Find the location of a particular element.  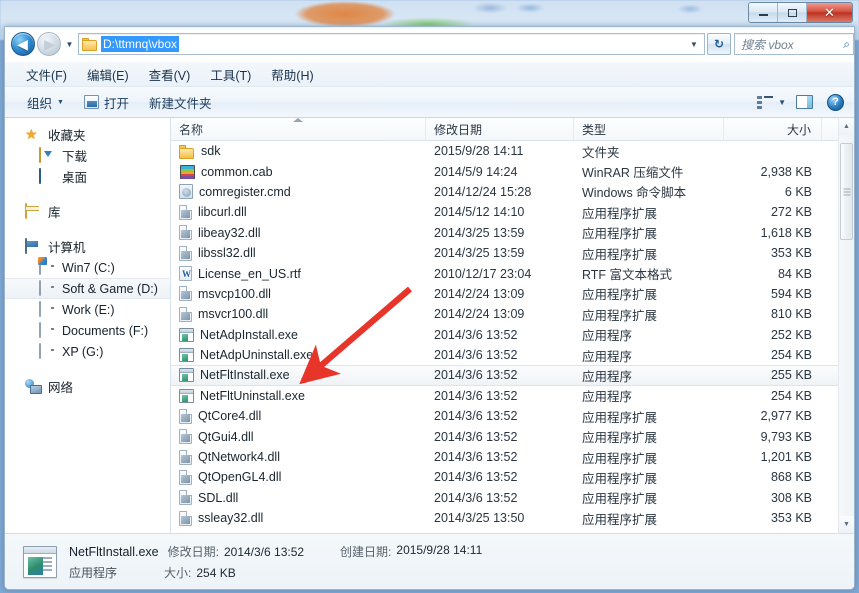

address-input: D:\ttmnq\vbox ▼ is located at coordinates (391, 44).